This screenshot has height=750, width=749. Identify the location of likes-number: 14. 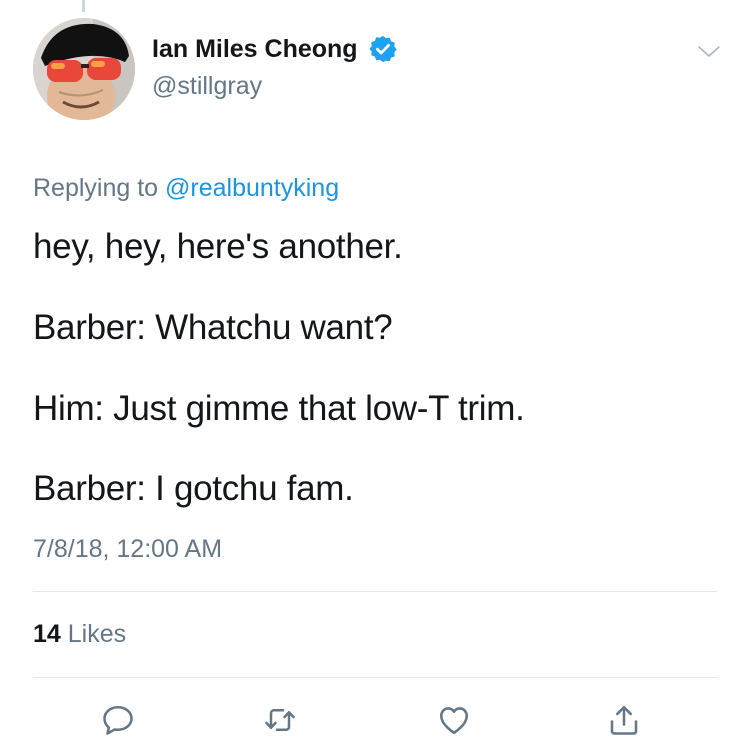
(47, 634).